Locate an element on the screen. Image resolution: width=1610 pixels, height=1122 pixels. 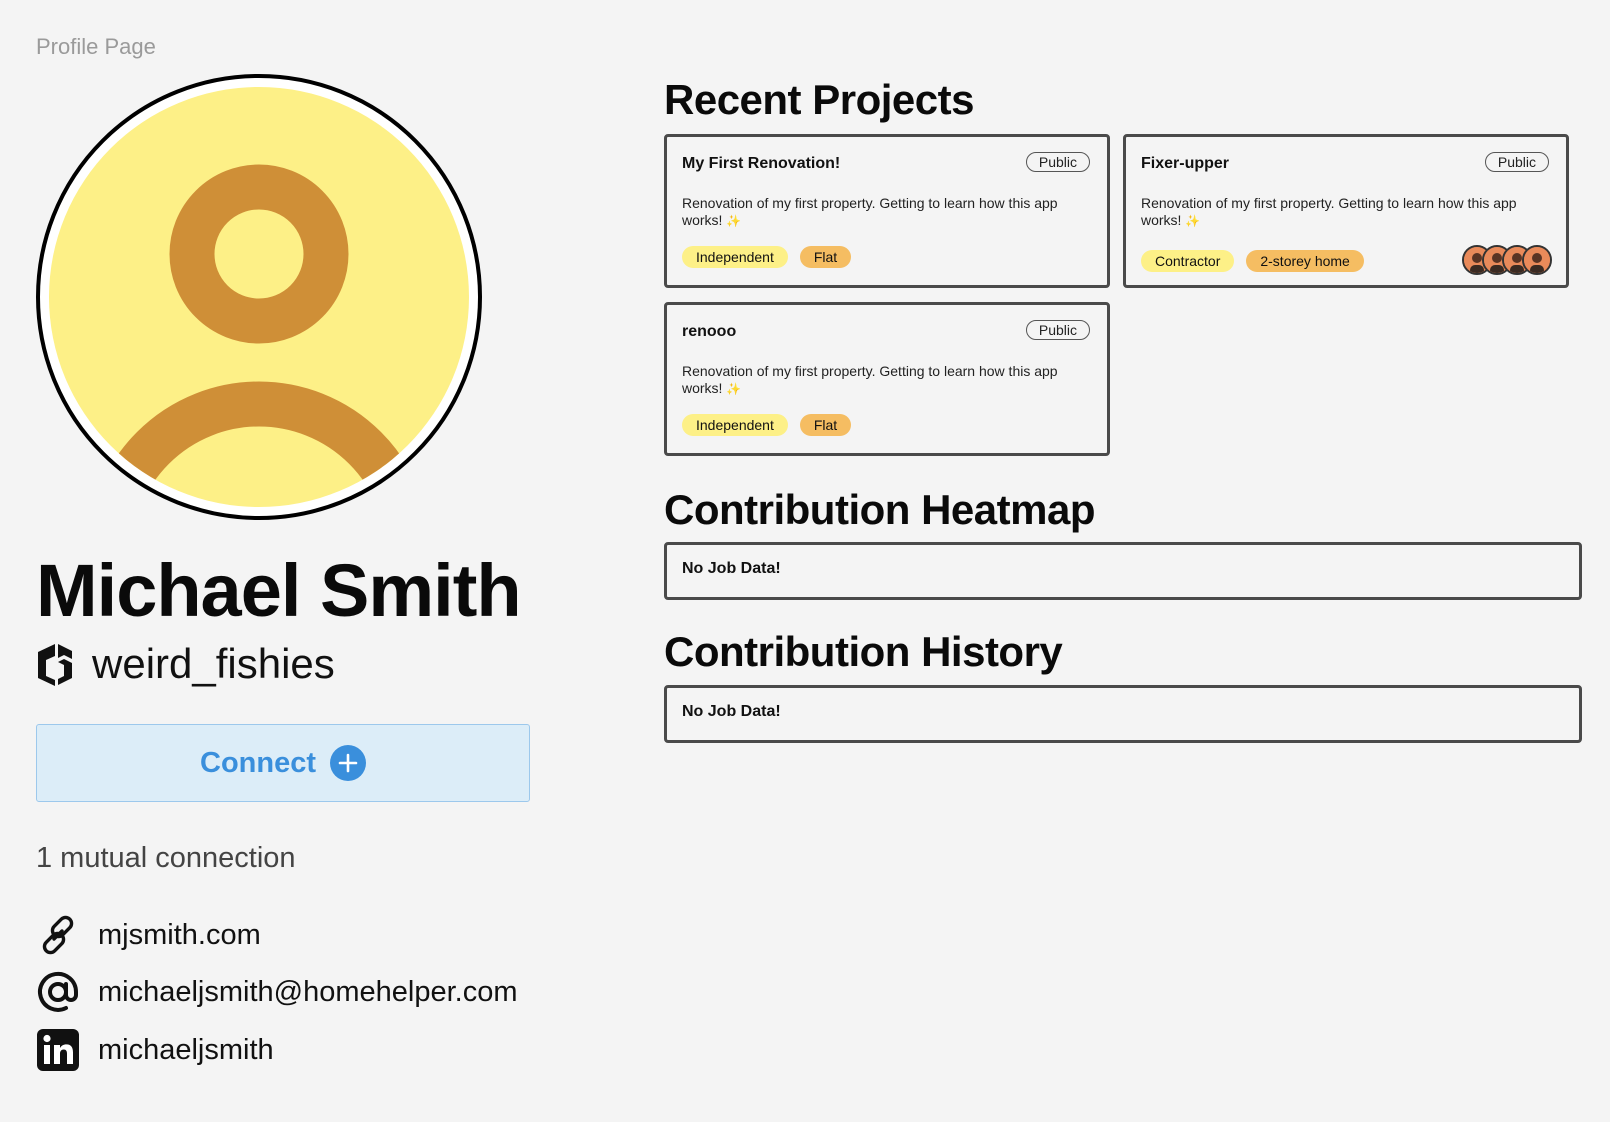
contribution-history-title: Contribution History is located at coordinates (863, 651).